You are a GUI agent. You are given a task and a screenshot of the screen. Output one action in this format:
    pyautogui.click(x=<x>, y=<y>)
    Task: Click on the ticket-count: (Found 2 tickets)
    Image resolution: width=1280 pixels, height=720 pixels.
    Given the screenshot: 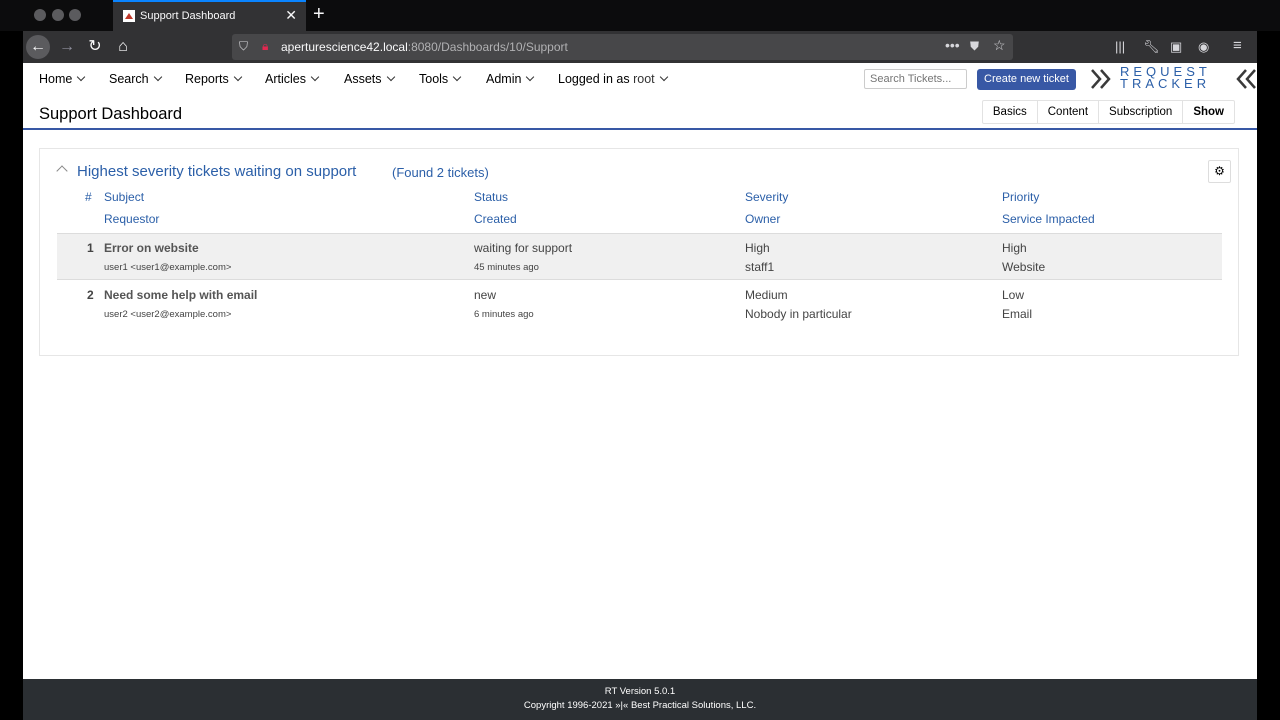 What is the action you would take?
    pyautogui.click(x=440, y=172)
    